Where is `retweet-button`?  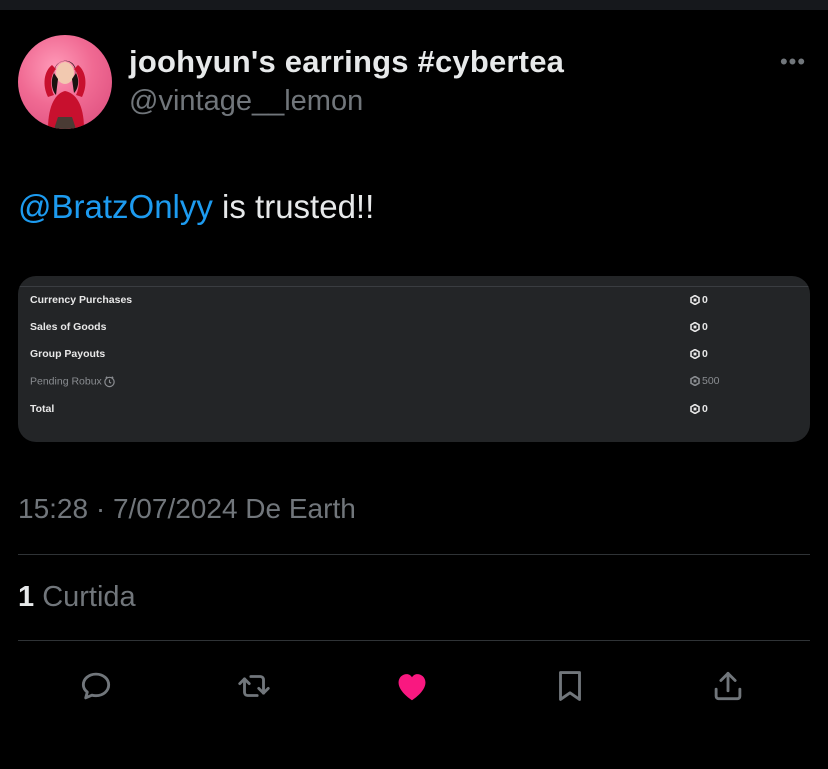
retweet-button is located at coordinates (254, 686).